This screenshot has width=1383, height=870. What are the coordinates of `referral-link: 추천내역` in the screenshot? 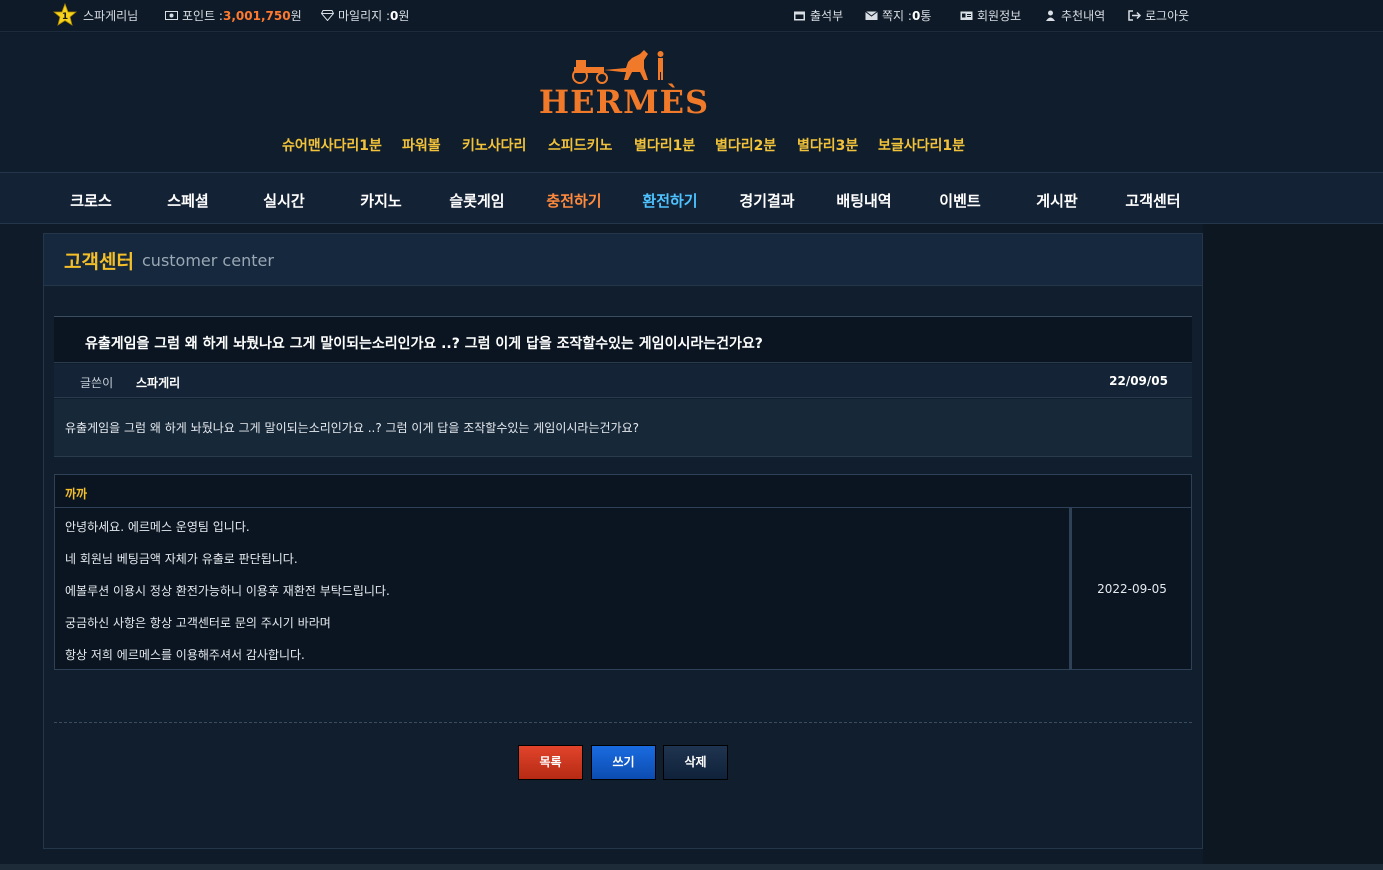 It's located at (1074, 15).